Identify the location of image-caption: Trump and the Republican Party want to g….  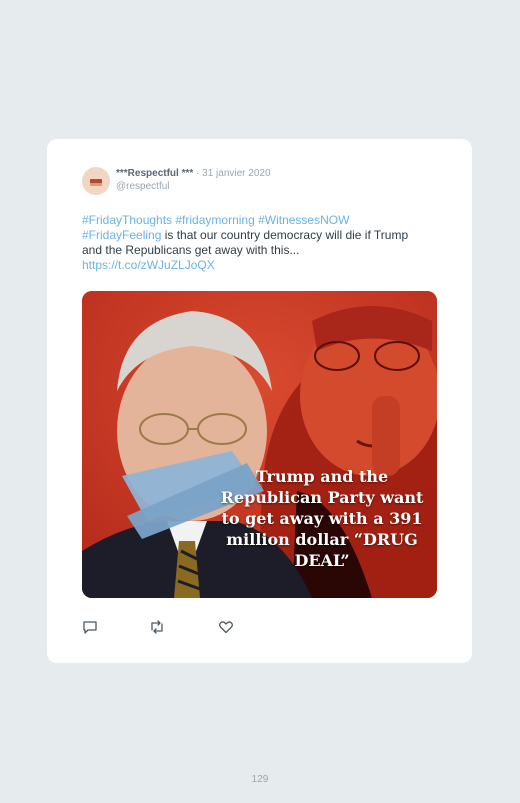
(322, 518).